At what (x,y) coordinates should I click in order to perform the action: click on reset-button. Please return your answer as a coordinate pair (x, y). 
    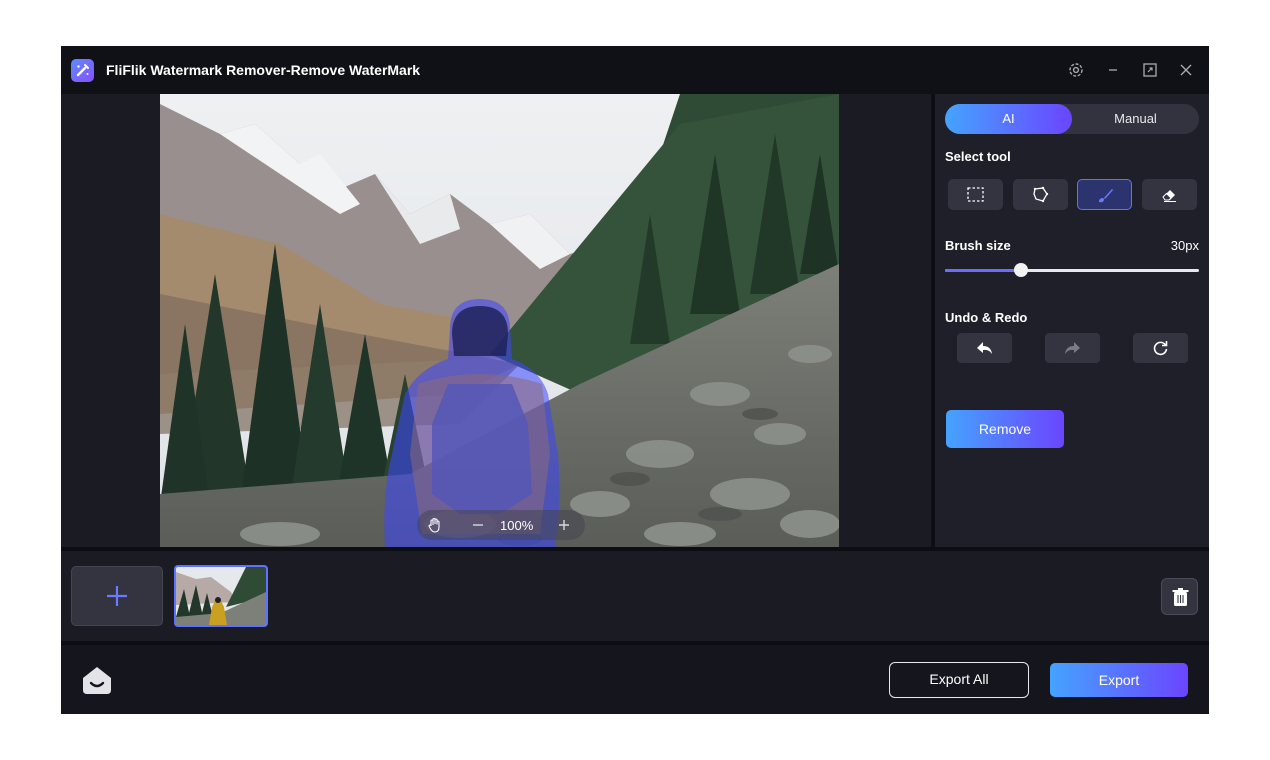
    Looking at the image, I should click on (1160, 348).